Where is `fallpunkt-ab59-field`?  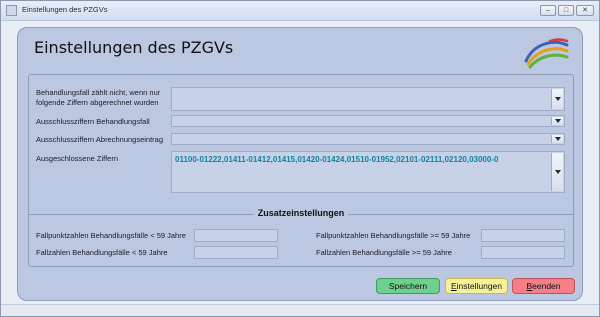 fallpunkt-ab59-field is located at coordinates (523, 235).